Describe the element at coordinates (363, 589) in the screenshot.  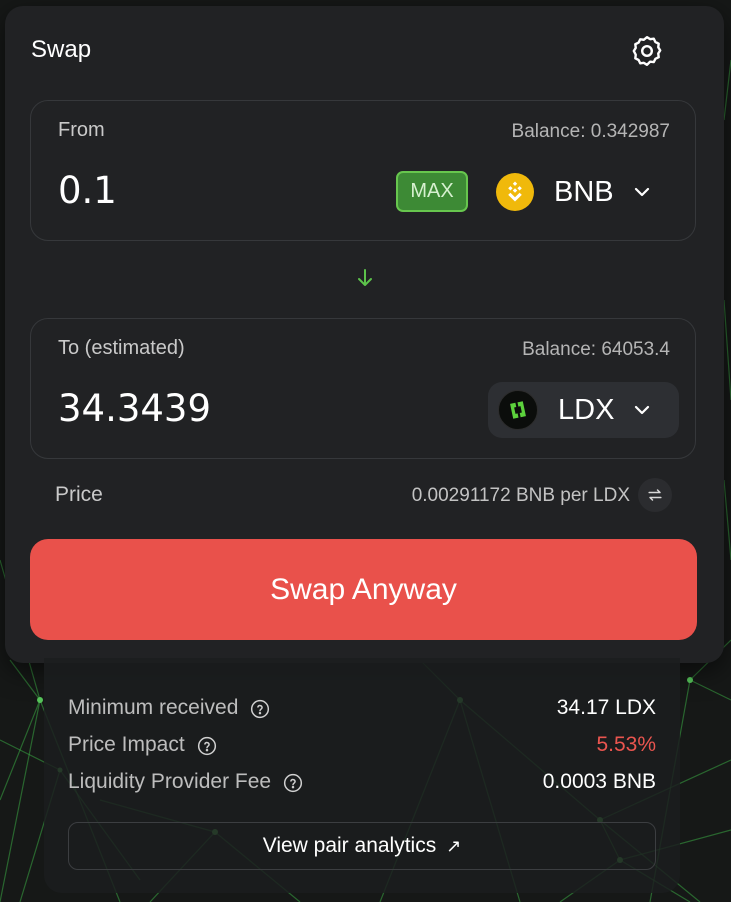
I see `swap-anyway-button: Swap Anyway` at that location.